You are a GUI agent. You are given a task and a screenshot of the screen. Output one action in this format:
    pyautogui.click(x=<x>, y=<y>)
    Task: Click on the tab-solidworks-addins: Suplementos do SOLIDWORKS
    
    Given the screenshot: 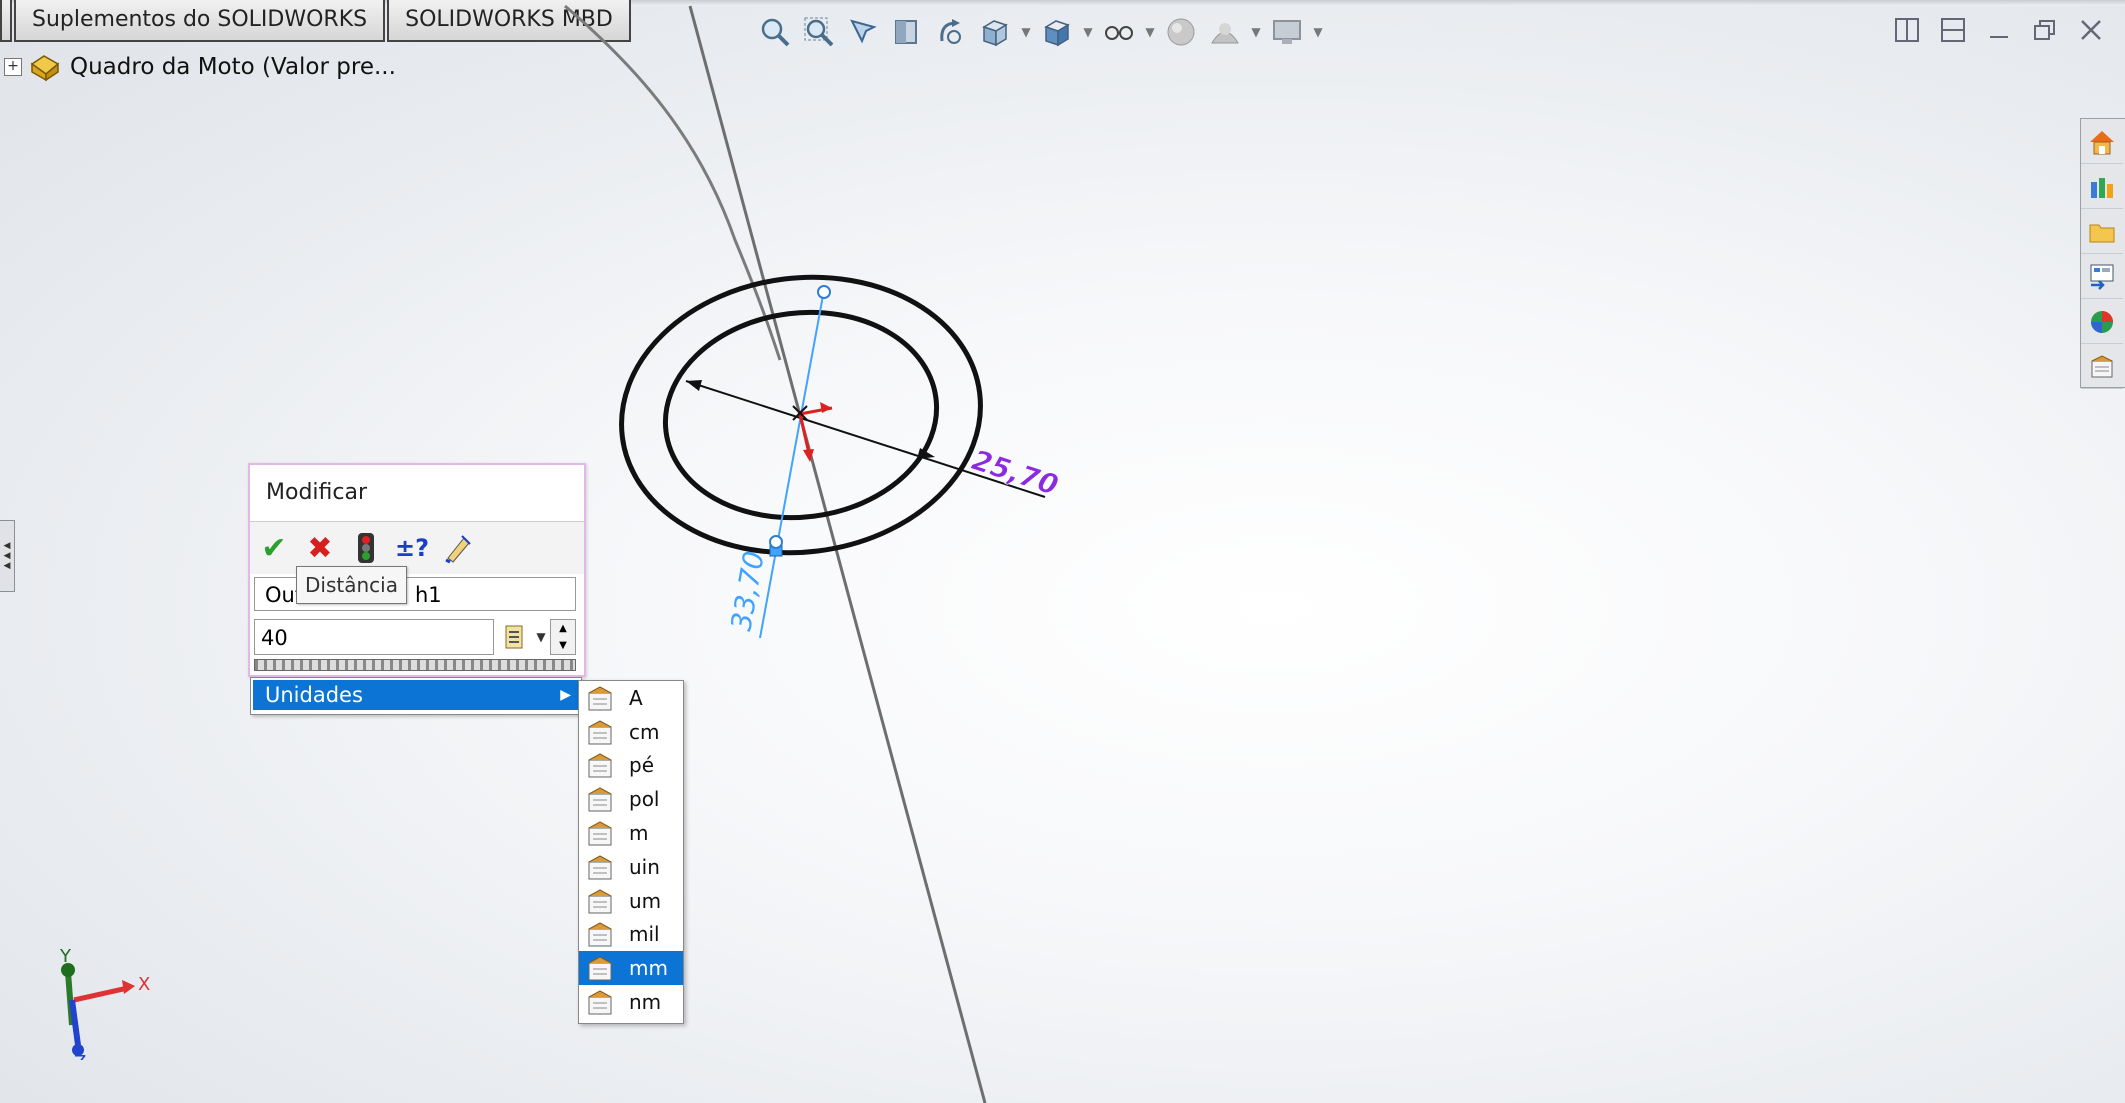 What is the action you would take?
    pyautogui.click(x=200, y=21)
    